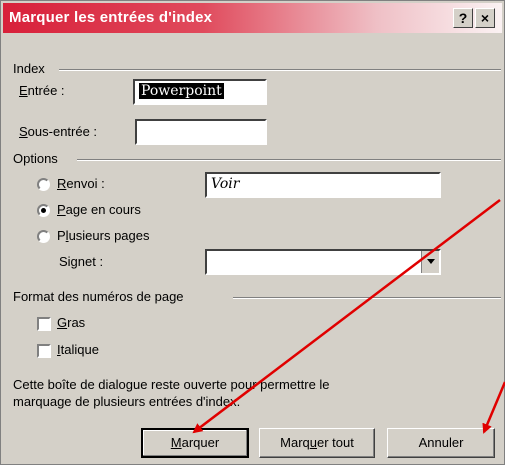 The image size is (505, 465). Describe the element at coordinates (37, 158) in the screenshot. I see `options-group-label: Options` at that location.